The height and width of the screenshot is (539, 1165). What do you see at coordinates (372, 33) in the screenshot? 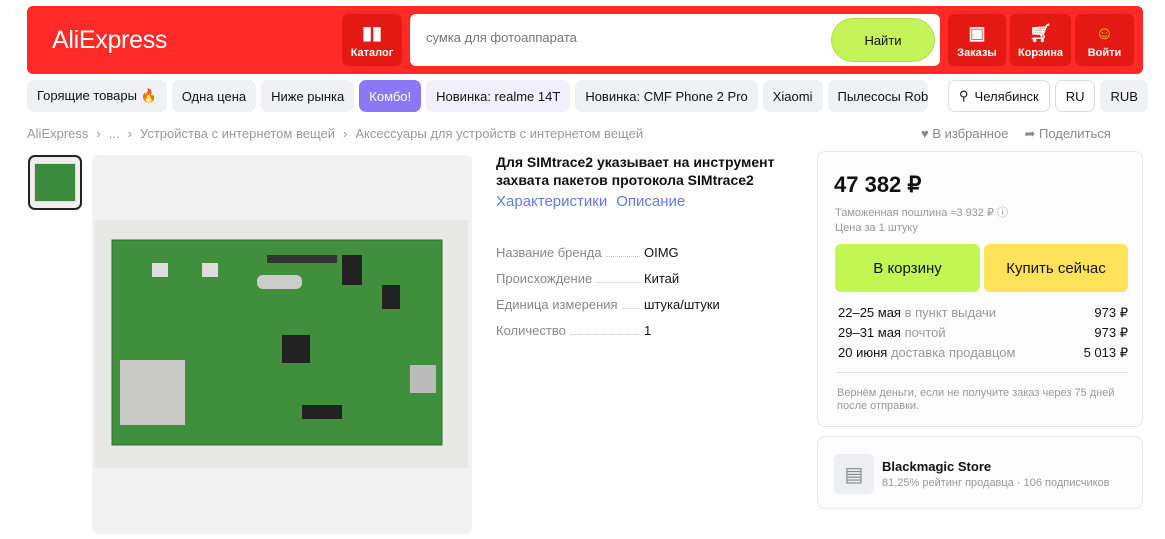
I see `book-icon: ▮▮` at bounding box center [372, 33].